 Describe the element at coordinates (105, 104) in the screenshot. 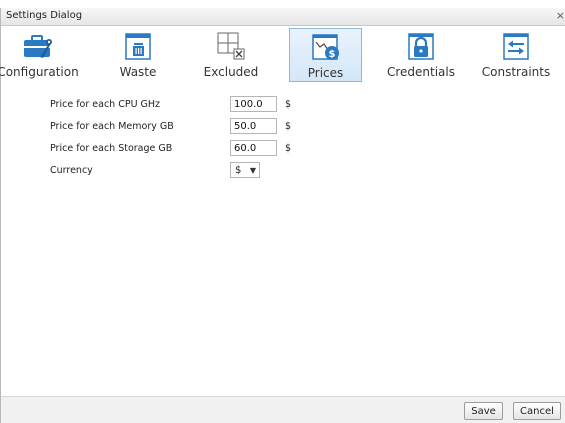

I see `cpu-price-label: Price for each CPU GHz` at that location.